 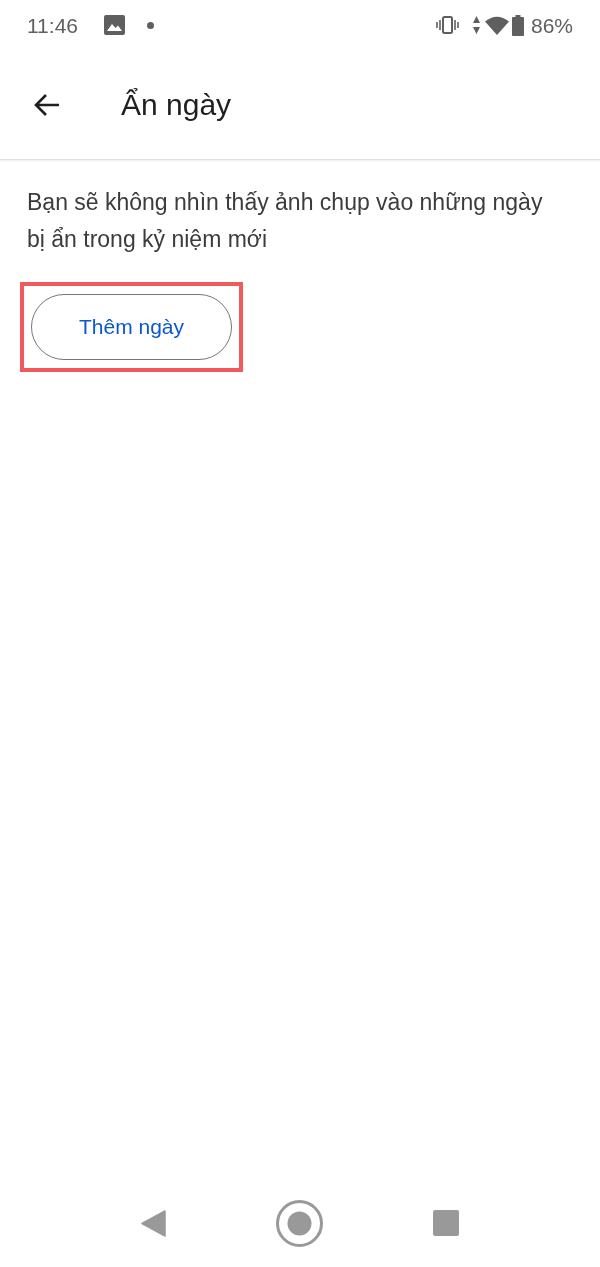 I want to click on back-arrow-icon, so click(x=46, y=104).